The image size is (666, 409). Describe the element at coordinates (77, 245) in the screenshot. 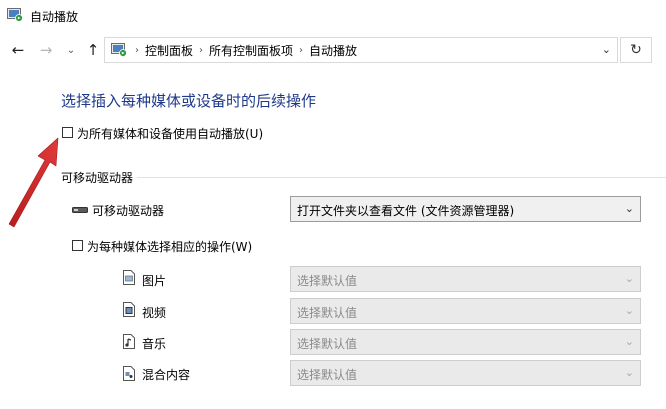

I see `choose-each-media-checkbox` at that location.